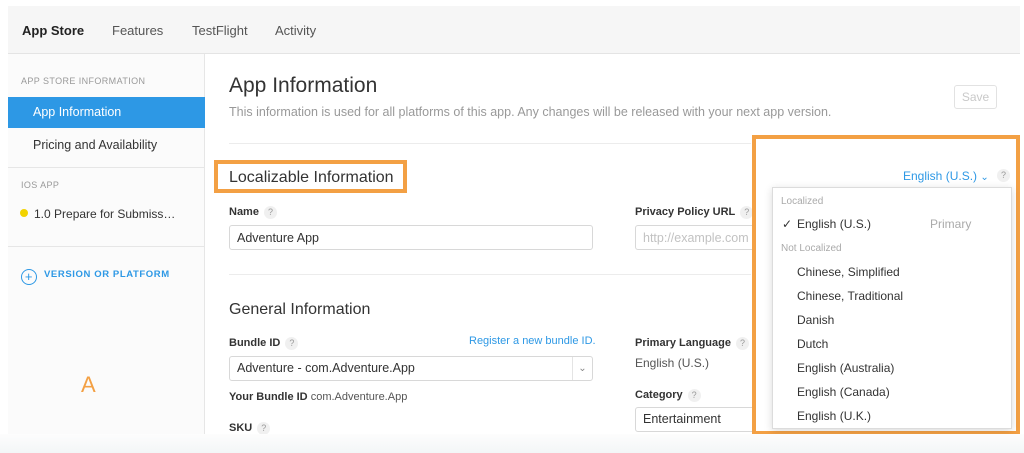 The image size is (1024, 453). What do you see at coordinates (532, 341) in the screenshot?
I see `register-bundle-link: Register a new bundle ID.` at bounding box center [532, 341].